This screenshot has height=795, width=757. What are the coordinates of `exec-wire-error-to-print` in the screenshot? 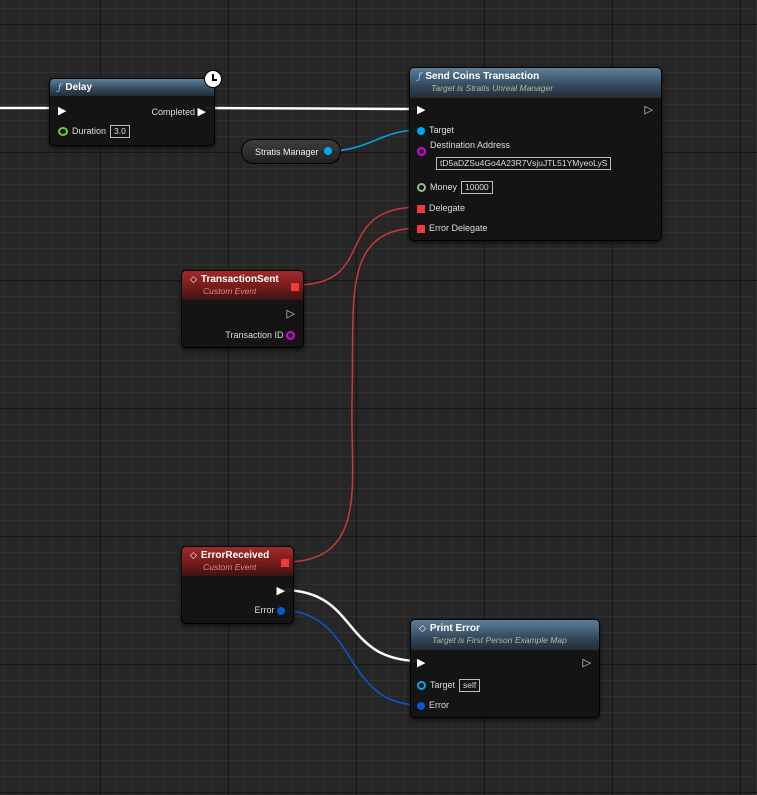 It's located at (351, 625).